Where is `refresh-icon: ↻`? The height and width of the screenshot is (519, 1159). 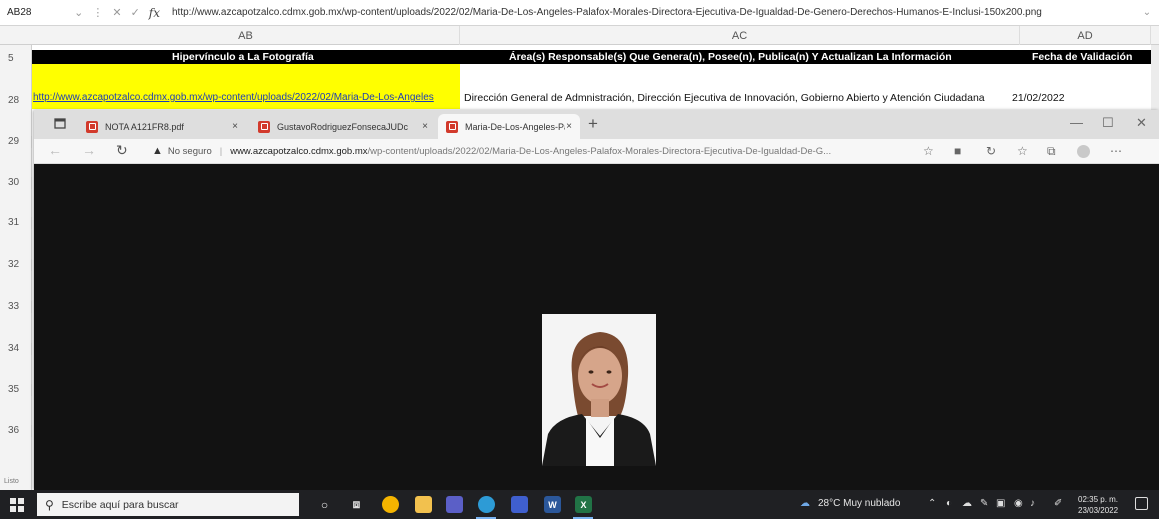
refresh-icon: ↻ is located at coordinates (122, 150).